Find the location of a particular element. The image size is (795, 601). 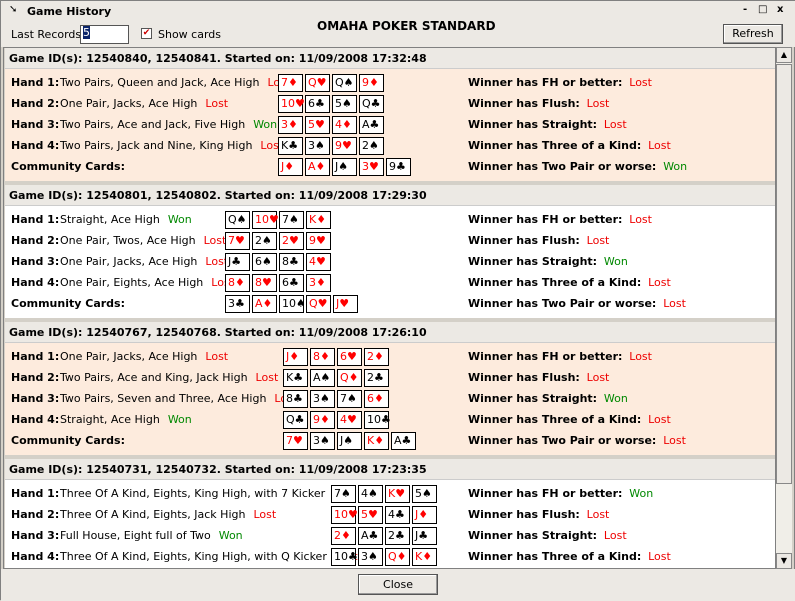

refresh-button: Refresh is located at coordinates (753, 34).